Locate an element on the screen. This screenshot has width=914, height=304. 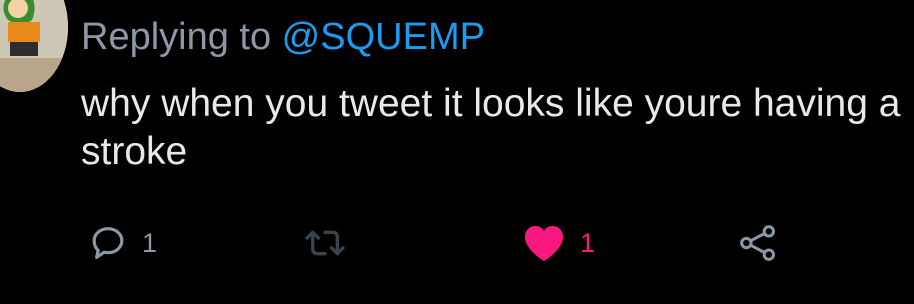
share-icon is located at coordinates (758, 243).